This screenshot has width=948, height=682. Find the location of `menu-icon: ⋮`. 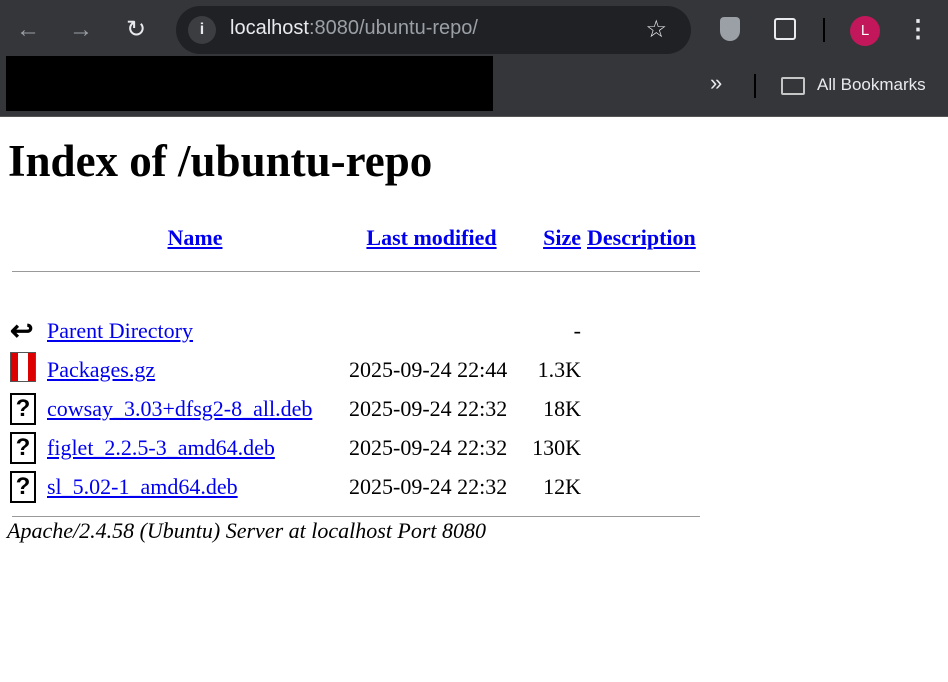

menu-icon: ⋮ is located at coordinates (918, 30).